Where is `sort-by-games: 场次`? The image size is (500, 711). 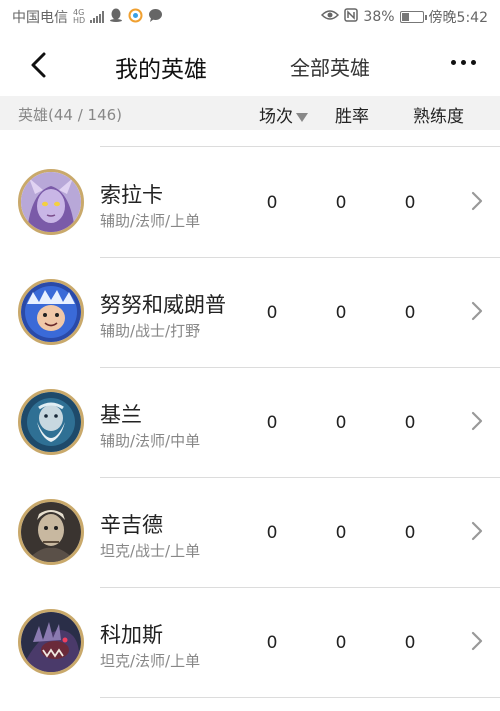
sort-by-games: 场次 is located at coordinates (283, 114).